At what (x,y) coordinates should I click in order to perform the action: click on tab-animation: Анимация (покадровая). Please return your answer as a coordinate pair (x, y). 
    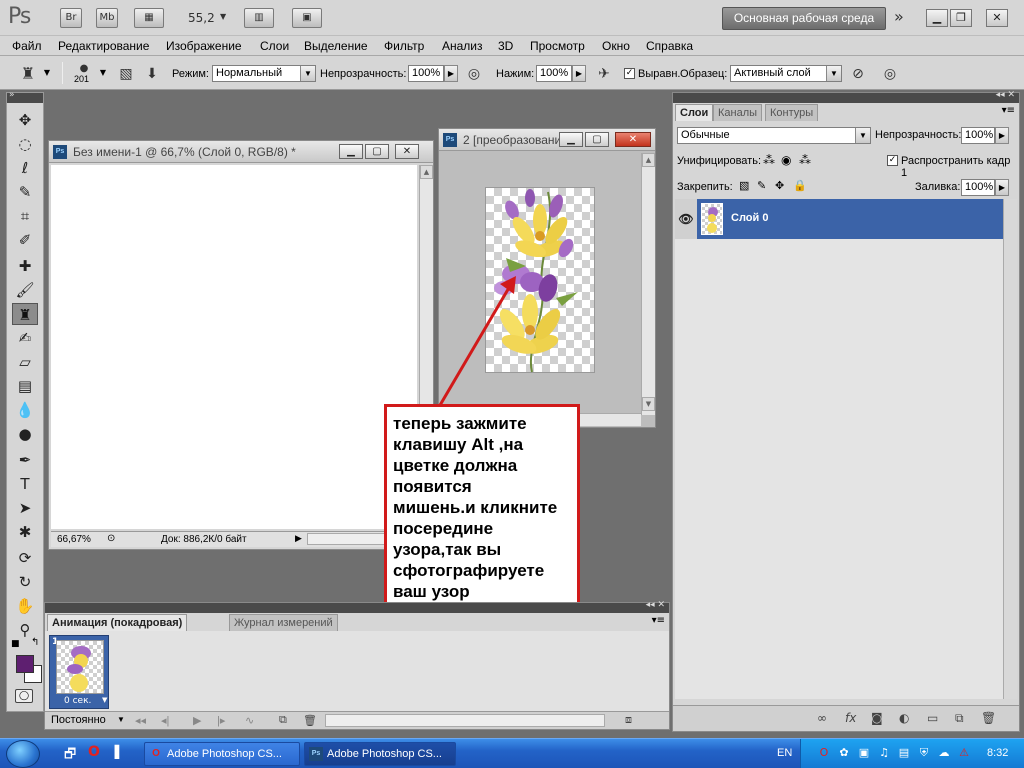
    Looking at the image, I should click on (117, 622).